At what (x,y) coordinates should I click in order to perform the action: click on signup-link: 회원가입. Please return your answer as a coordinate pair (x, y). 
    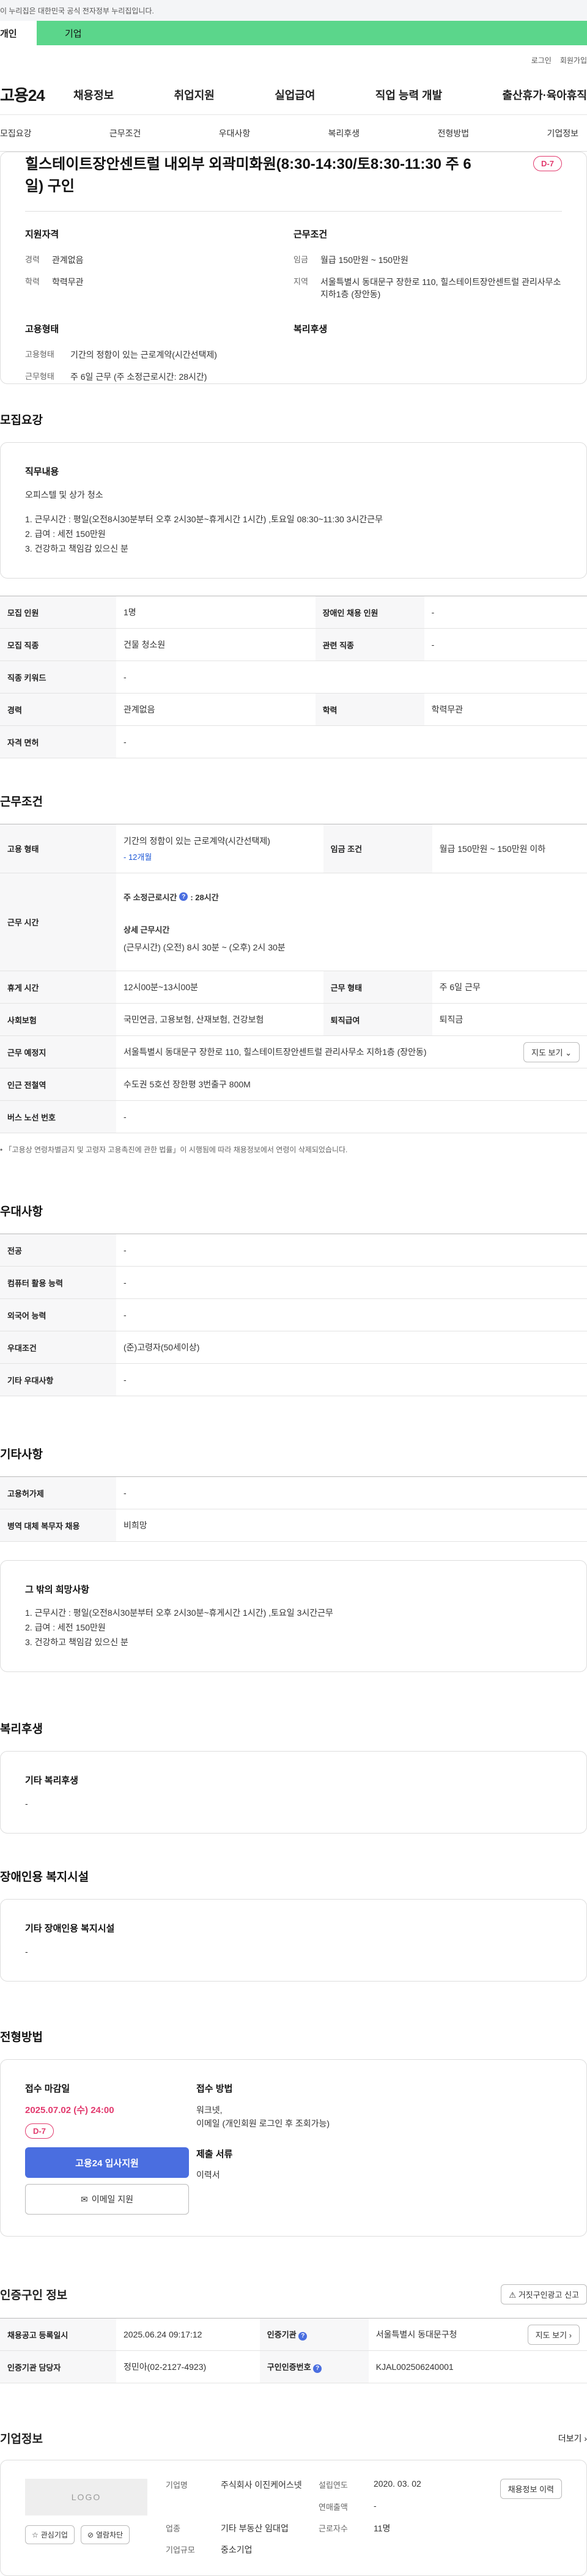
    Looking at the image, I should click on (573, 60).